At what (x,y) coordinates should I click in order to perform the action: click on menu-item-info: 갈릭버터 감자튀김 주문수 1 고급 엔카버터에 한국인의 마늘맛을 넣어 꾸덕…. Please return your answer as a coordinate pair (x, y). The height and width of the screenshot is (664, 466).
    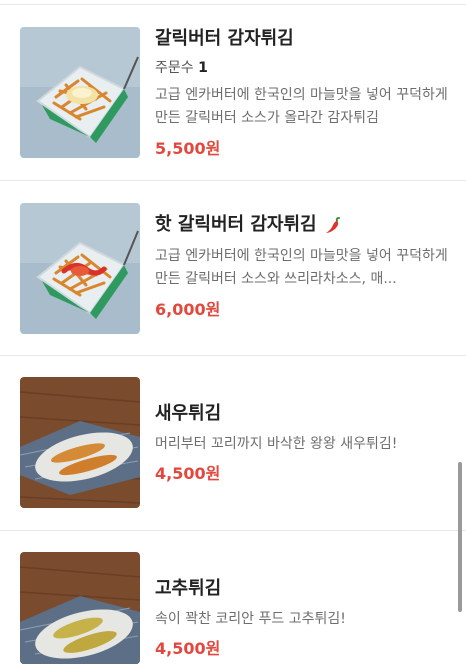
    Looking at the image, I should click on (302, 93).